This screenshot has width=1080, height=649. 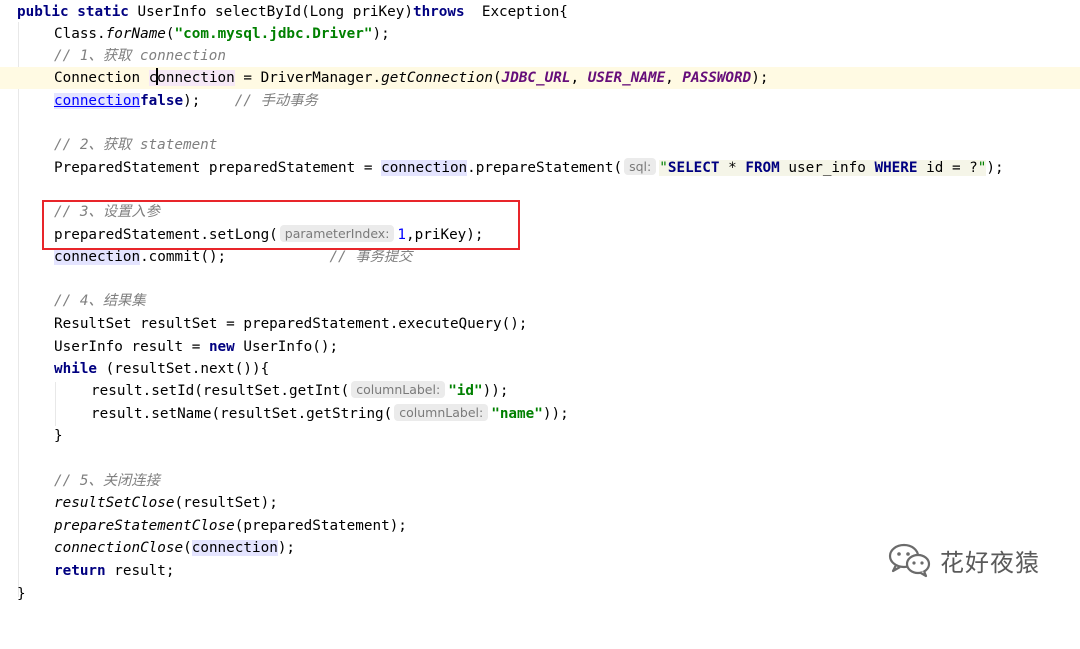 What do you see at coordinates (896, 168) in the screenshot?
I see `sql-keyword: WHERE` at bounding box center [896, 168].